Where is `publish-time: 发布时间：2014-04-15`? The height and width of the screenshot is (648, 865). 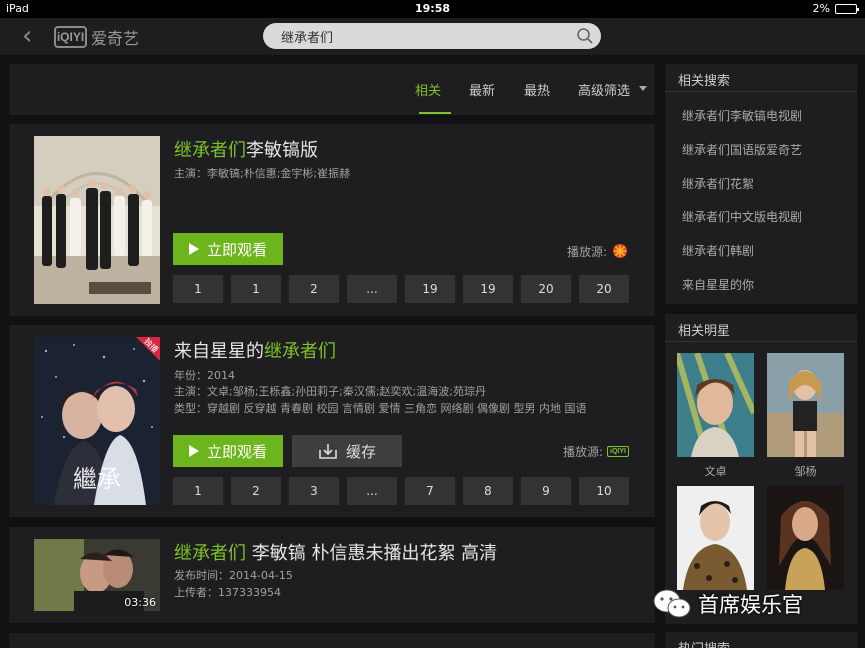
publish-time: 发布时间：2014-04-15 is located at coordinates (233, 575).